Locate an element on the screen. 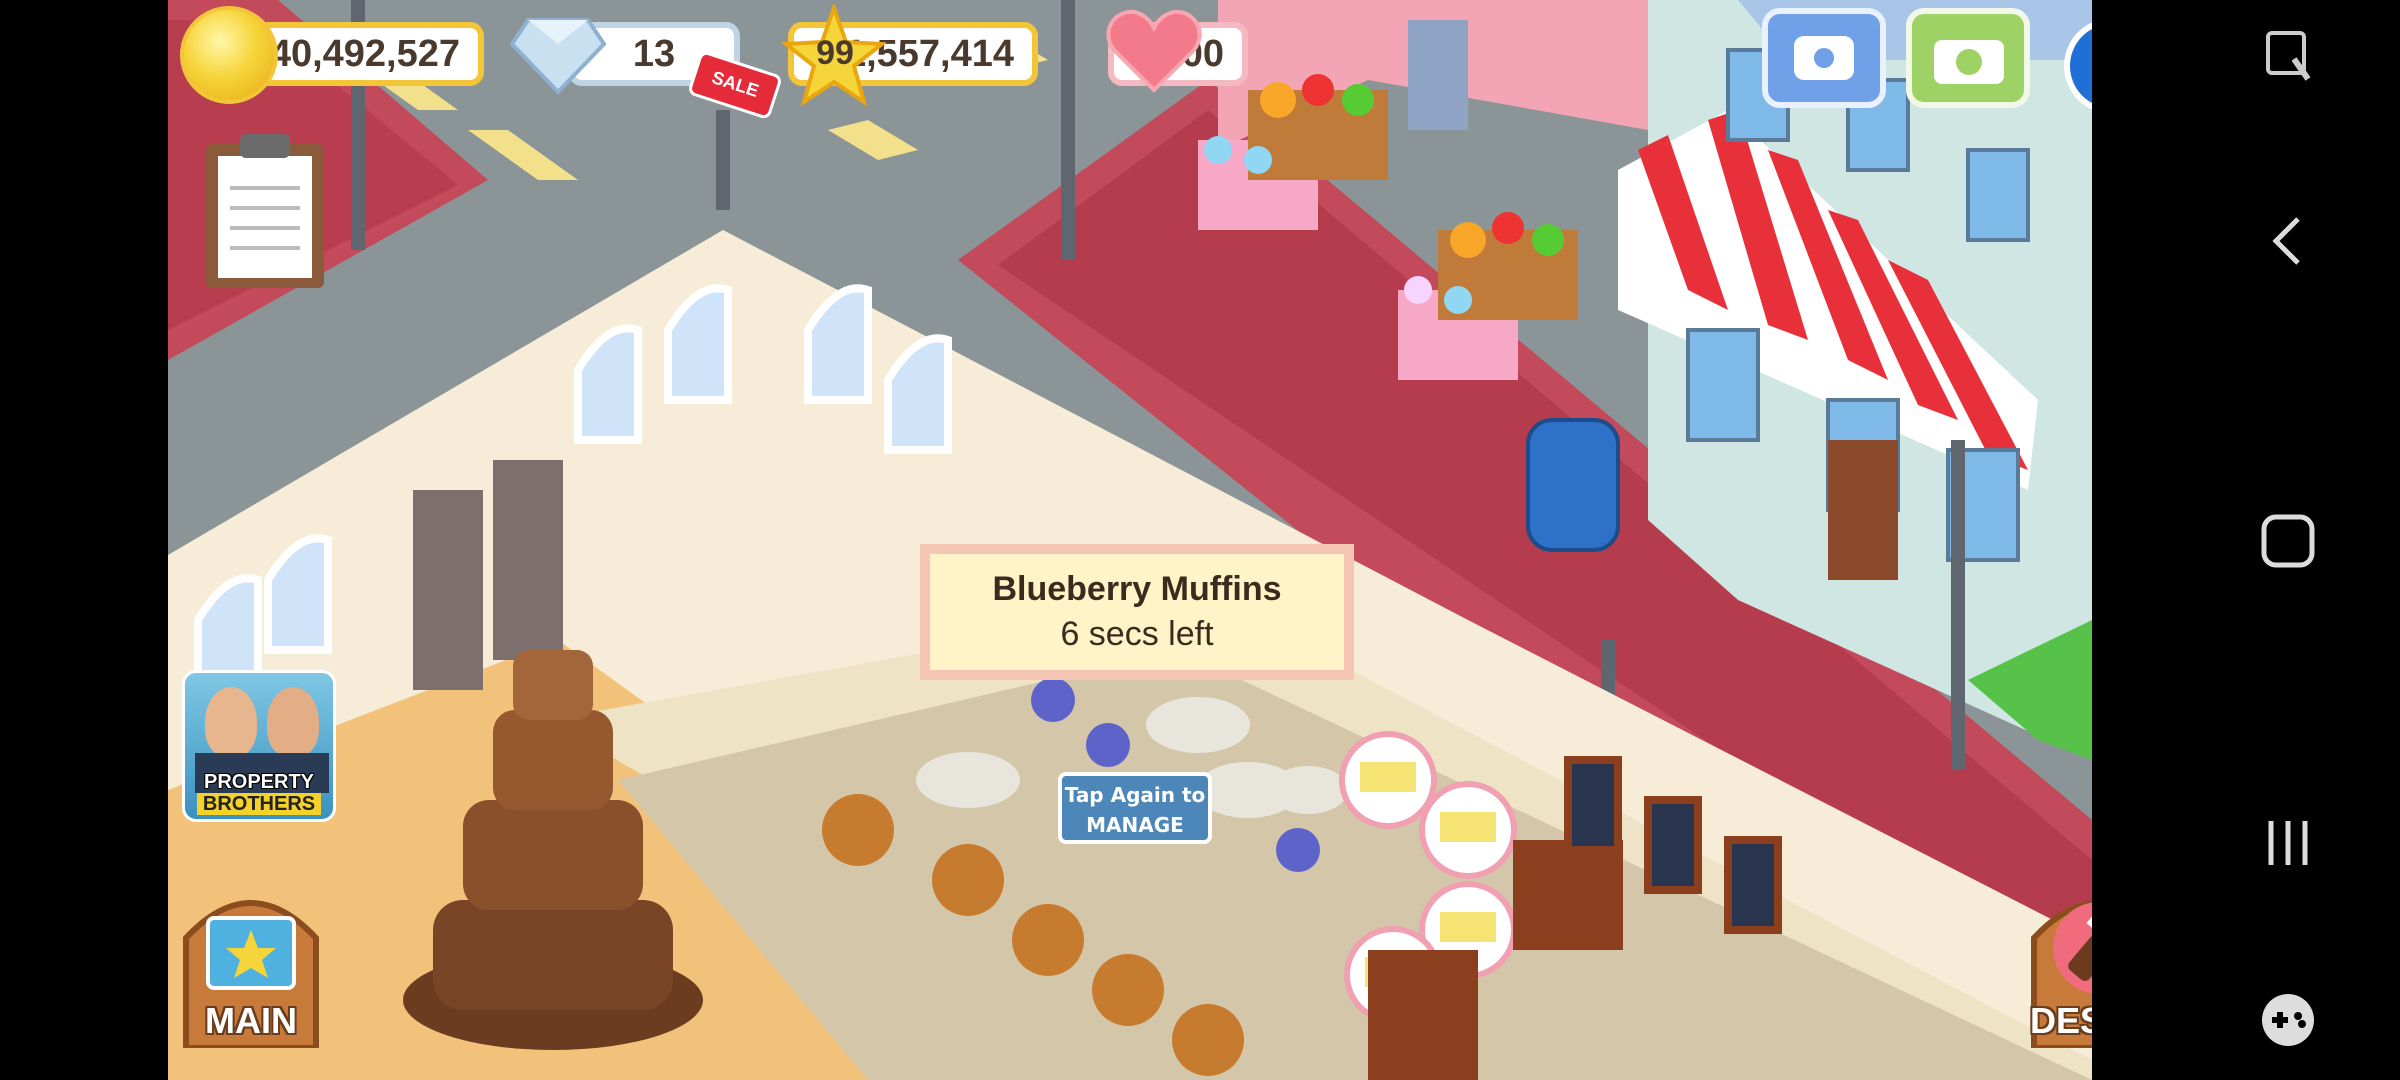 The width and height of the screenshot is (2400, 1080). game-tools-icon is located at coordinates (2288, 56).